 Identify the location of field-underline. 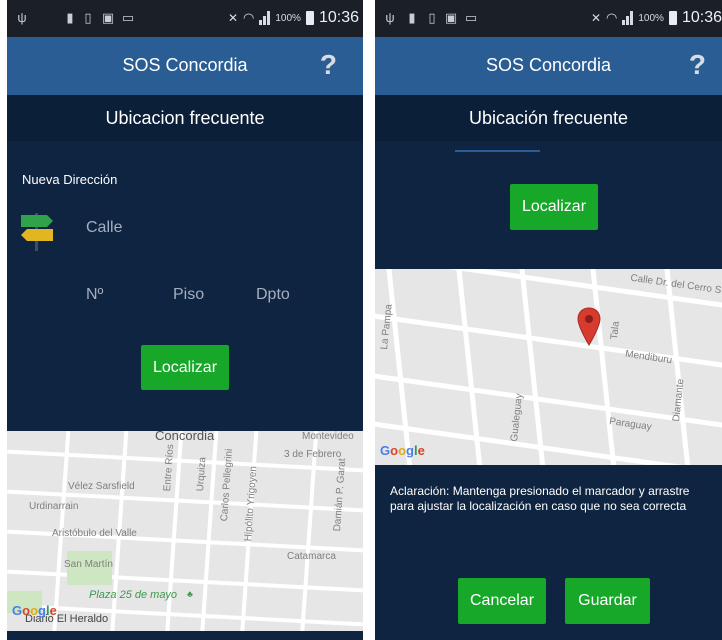
(497, 151).